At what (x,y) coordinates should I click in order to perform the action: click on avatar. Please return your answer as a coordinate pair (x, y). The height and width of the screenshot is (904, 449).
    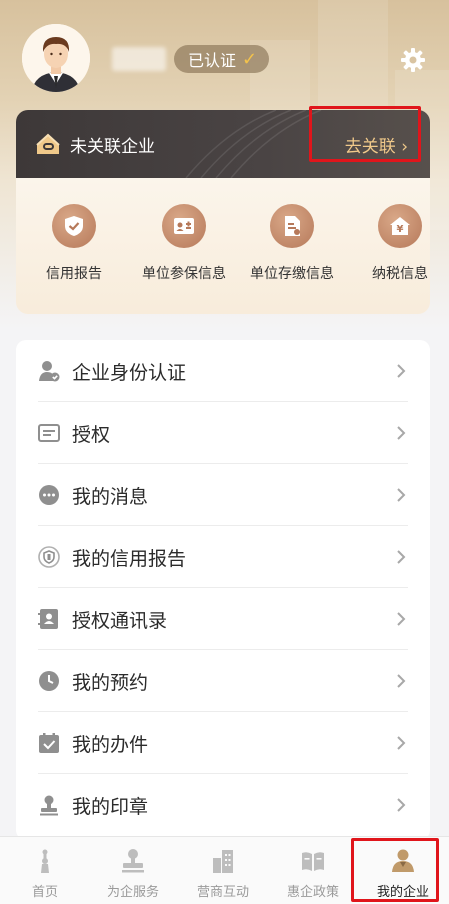
    Looking at the image, I should click on (56, 58).